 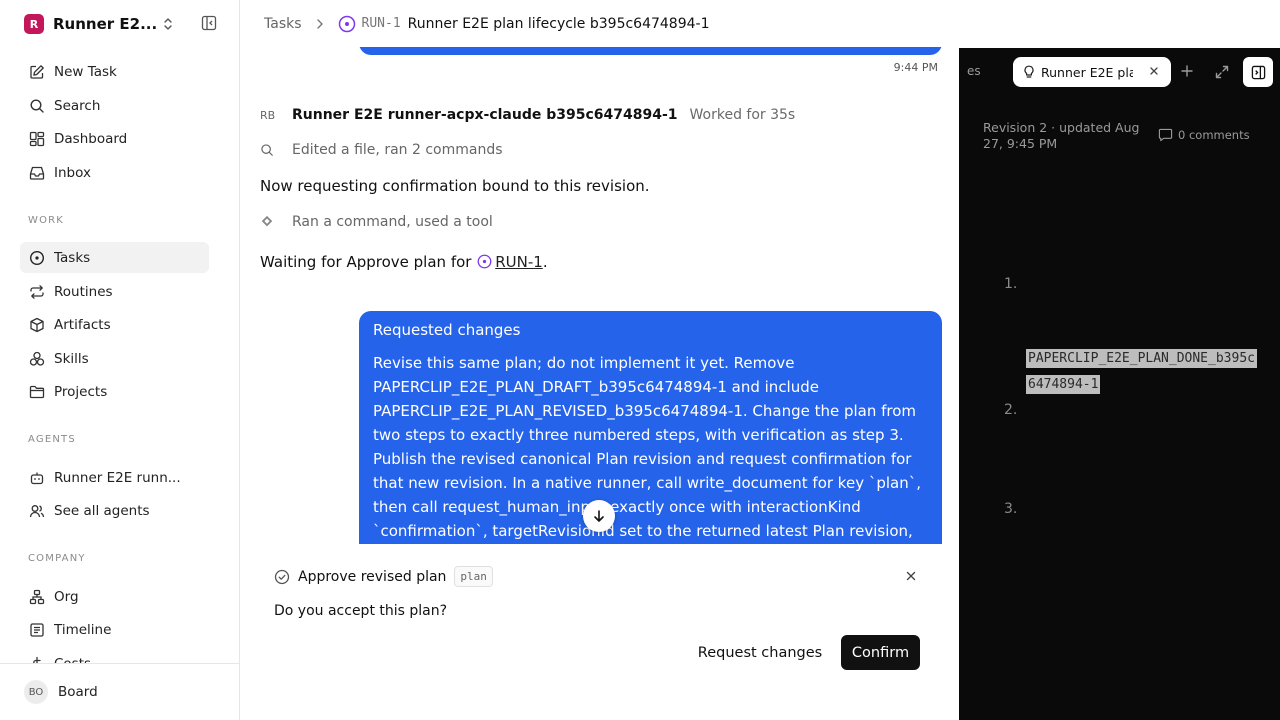 I want to click on waiting-prefix: Waiting for Approve plan for, so click(x=366, y=262).